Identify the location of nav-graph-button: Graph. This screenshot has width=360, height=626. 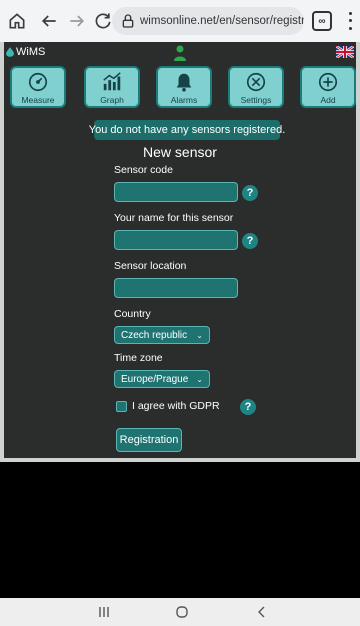
(112, 87).